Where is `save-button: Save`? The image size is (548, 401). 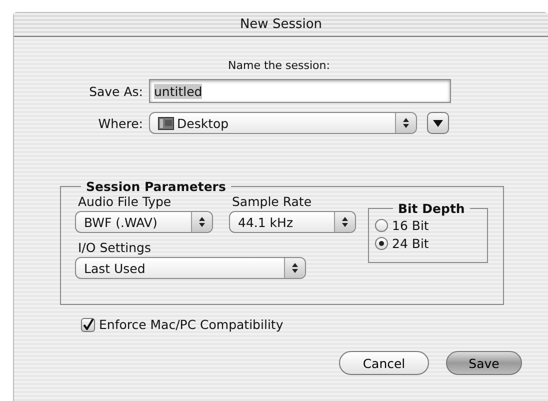
save-button: Save is located at coordinates (484, 363).